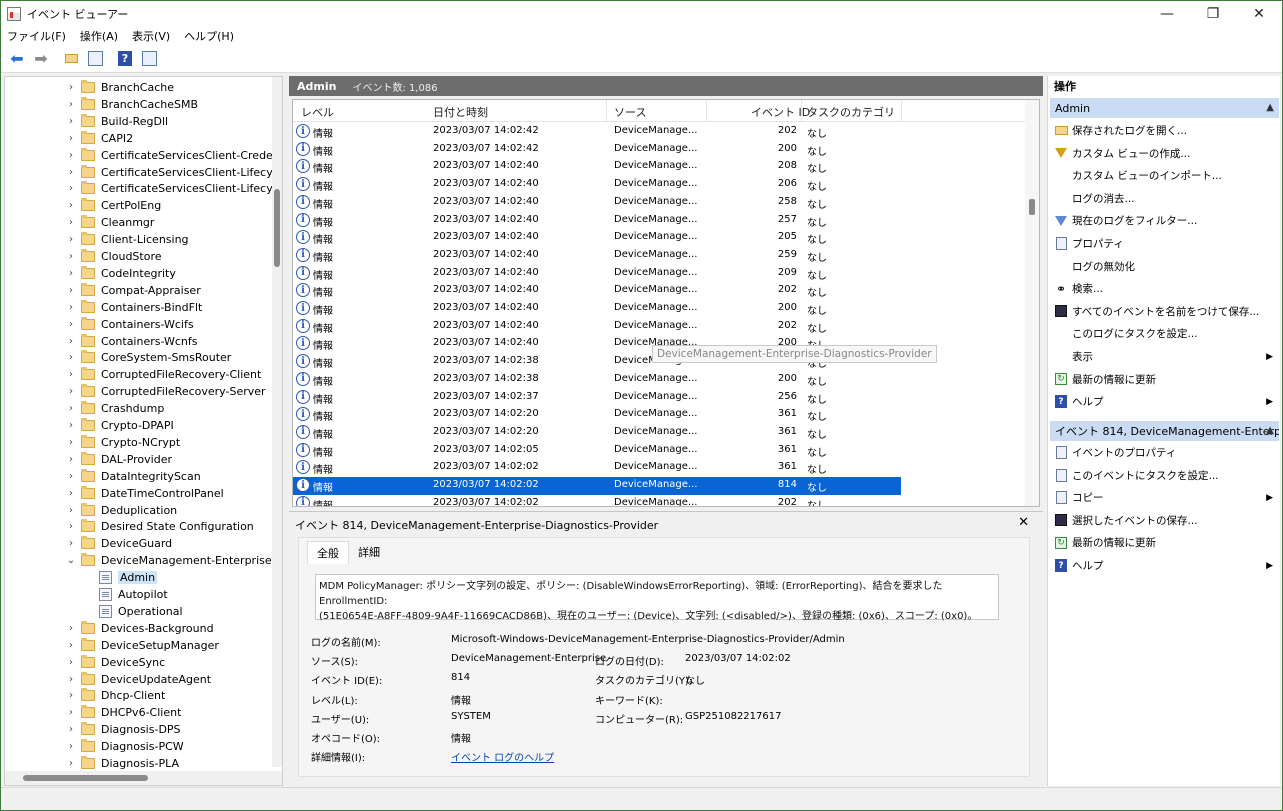 Image resolution: width=1283 pixels, height=811 pixels. Describe the element at coordinates (99, 36) in the screenshot. I see `menu-action: 操作(A)` at that location.